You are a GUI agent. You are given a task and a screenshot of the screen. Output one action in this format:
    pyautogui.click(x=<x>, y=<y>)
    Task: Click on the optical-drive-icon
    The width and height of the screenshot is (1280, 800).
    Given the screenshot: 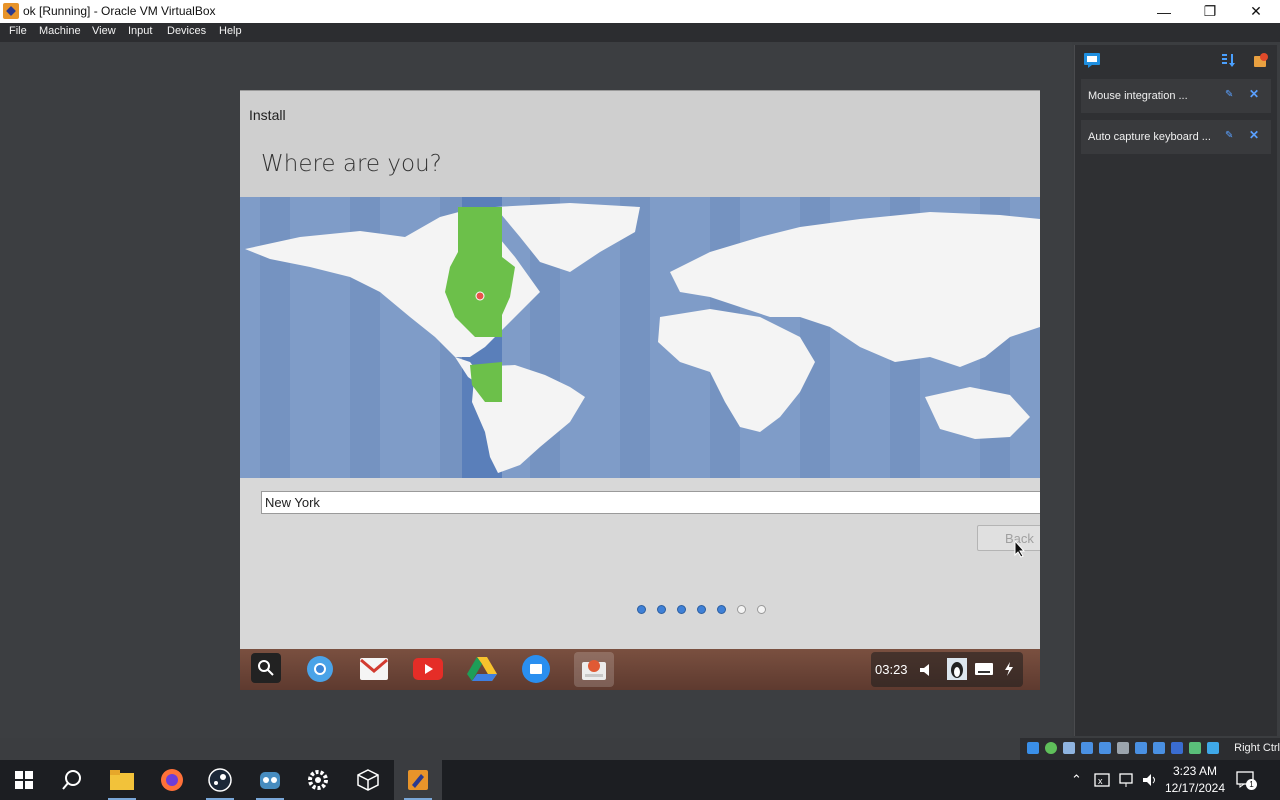 What is the action you would take?
    pyautogui.click(x=1051, y=748)
    